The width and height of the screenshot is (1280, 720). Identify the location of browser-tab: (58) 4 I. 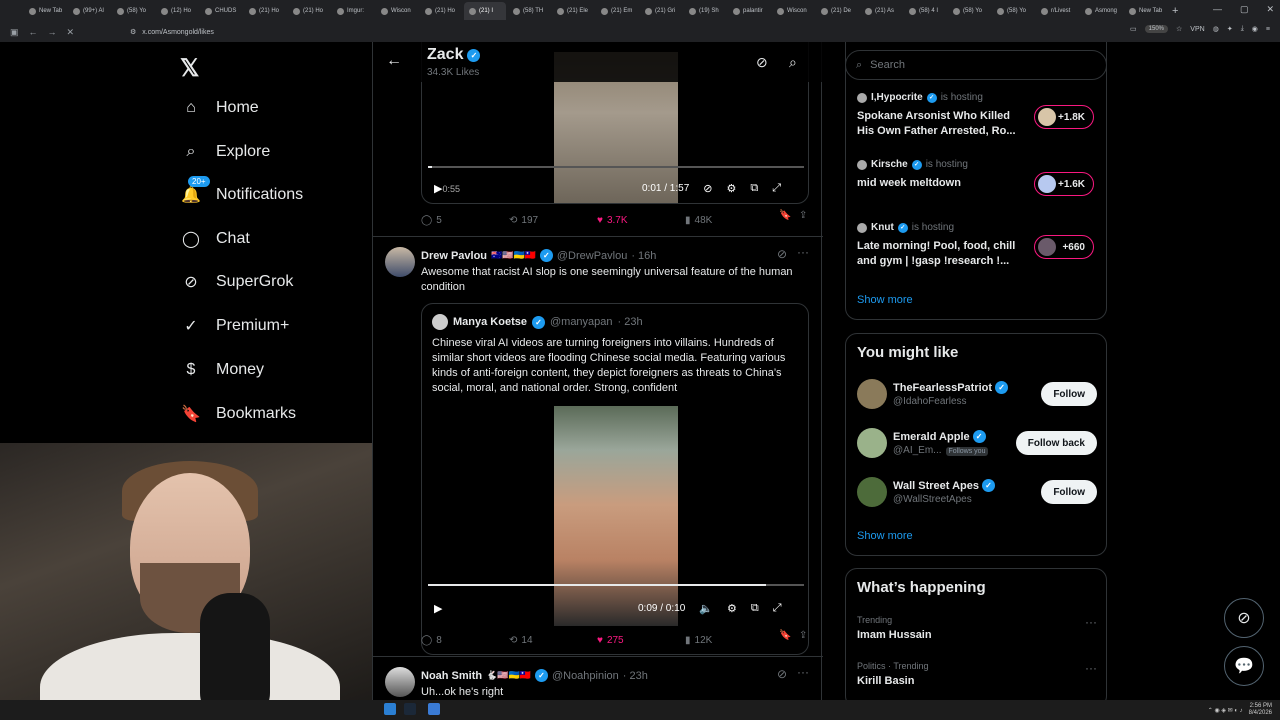
(925, 11).